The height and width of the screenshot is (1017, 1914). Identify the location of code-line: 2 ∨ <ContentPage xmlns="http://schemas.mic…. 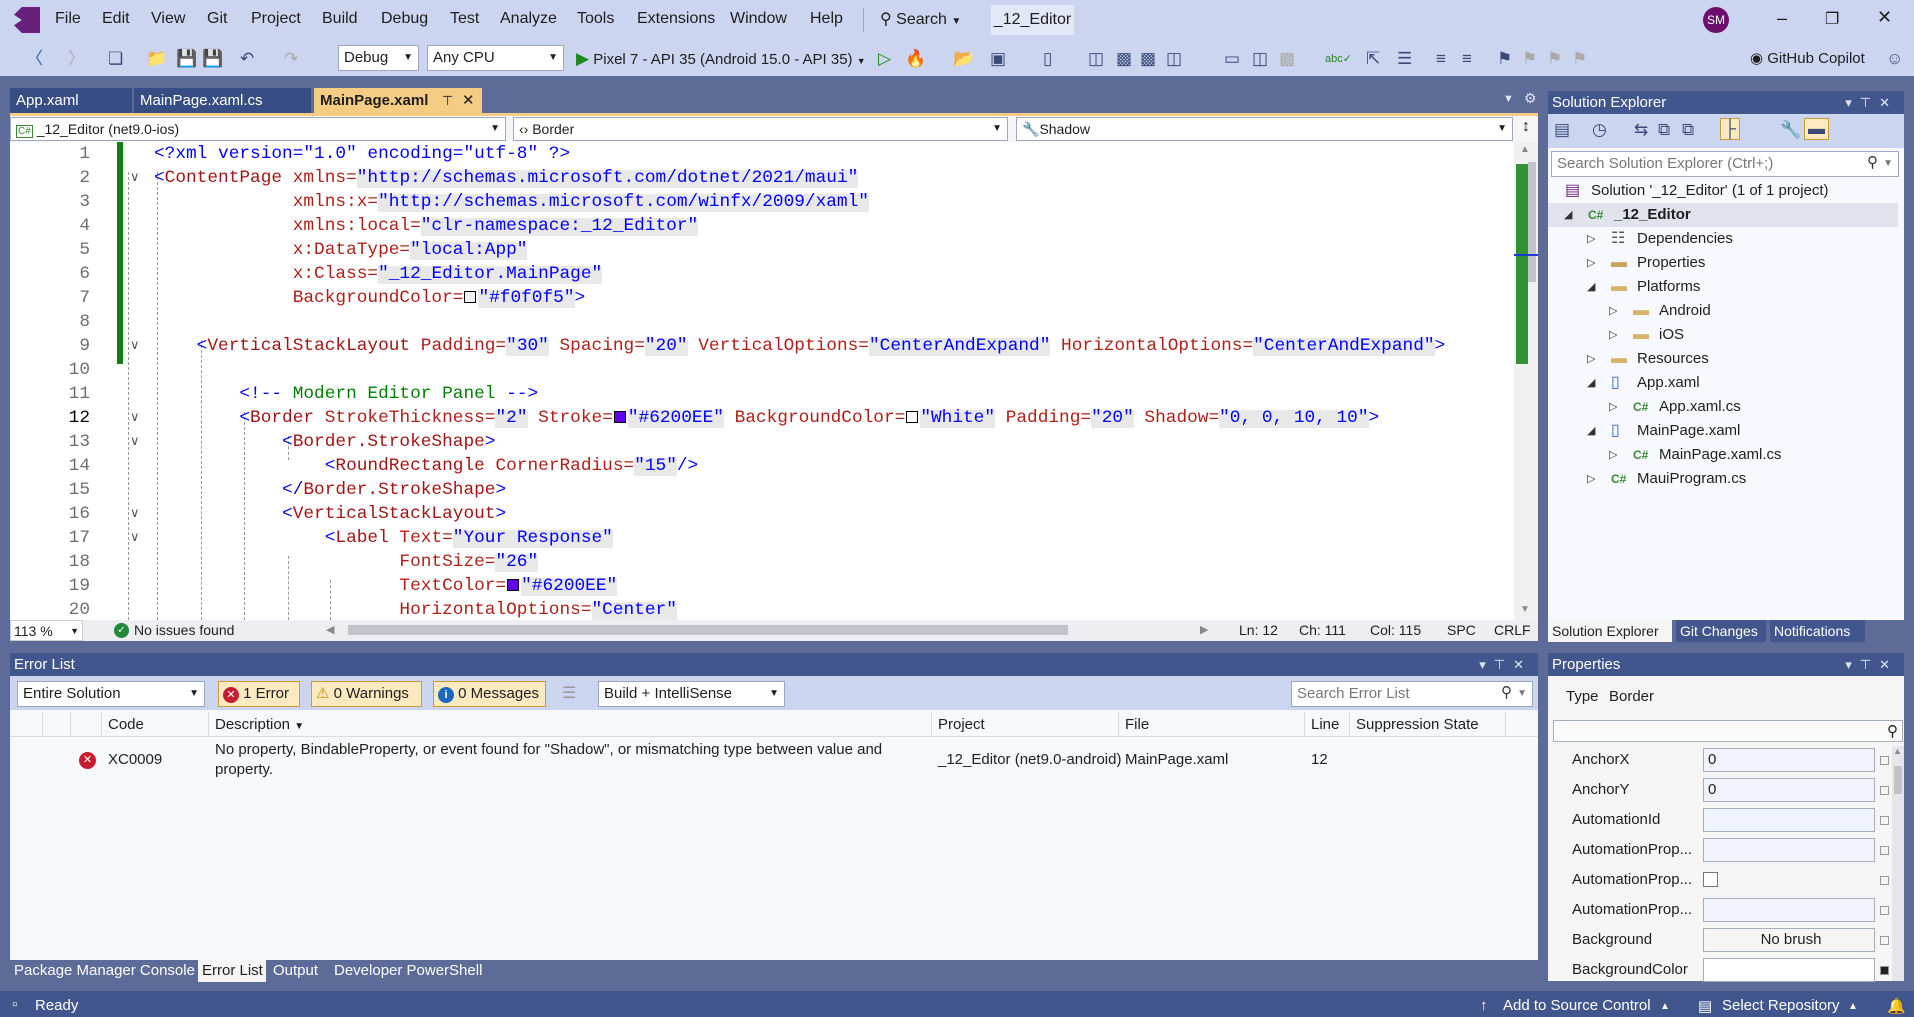
(760, 178).